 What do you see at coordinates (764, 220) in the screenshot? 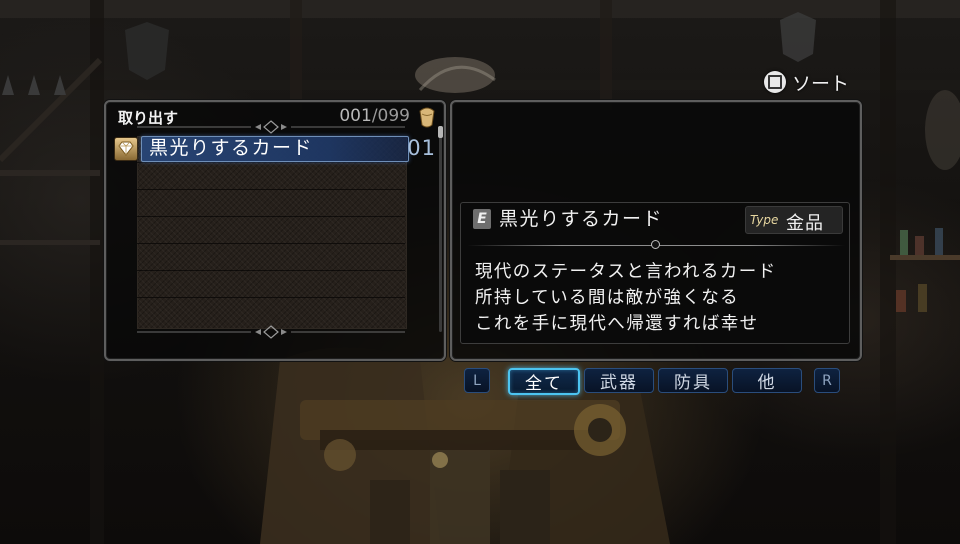
I see `type-label: Type` at bounding box center [764, 220].